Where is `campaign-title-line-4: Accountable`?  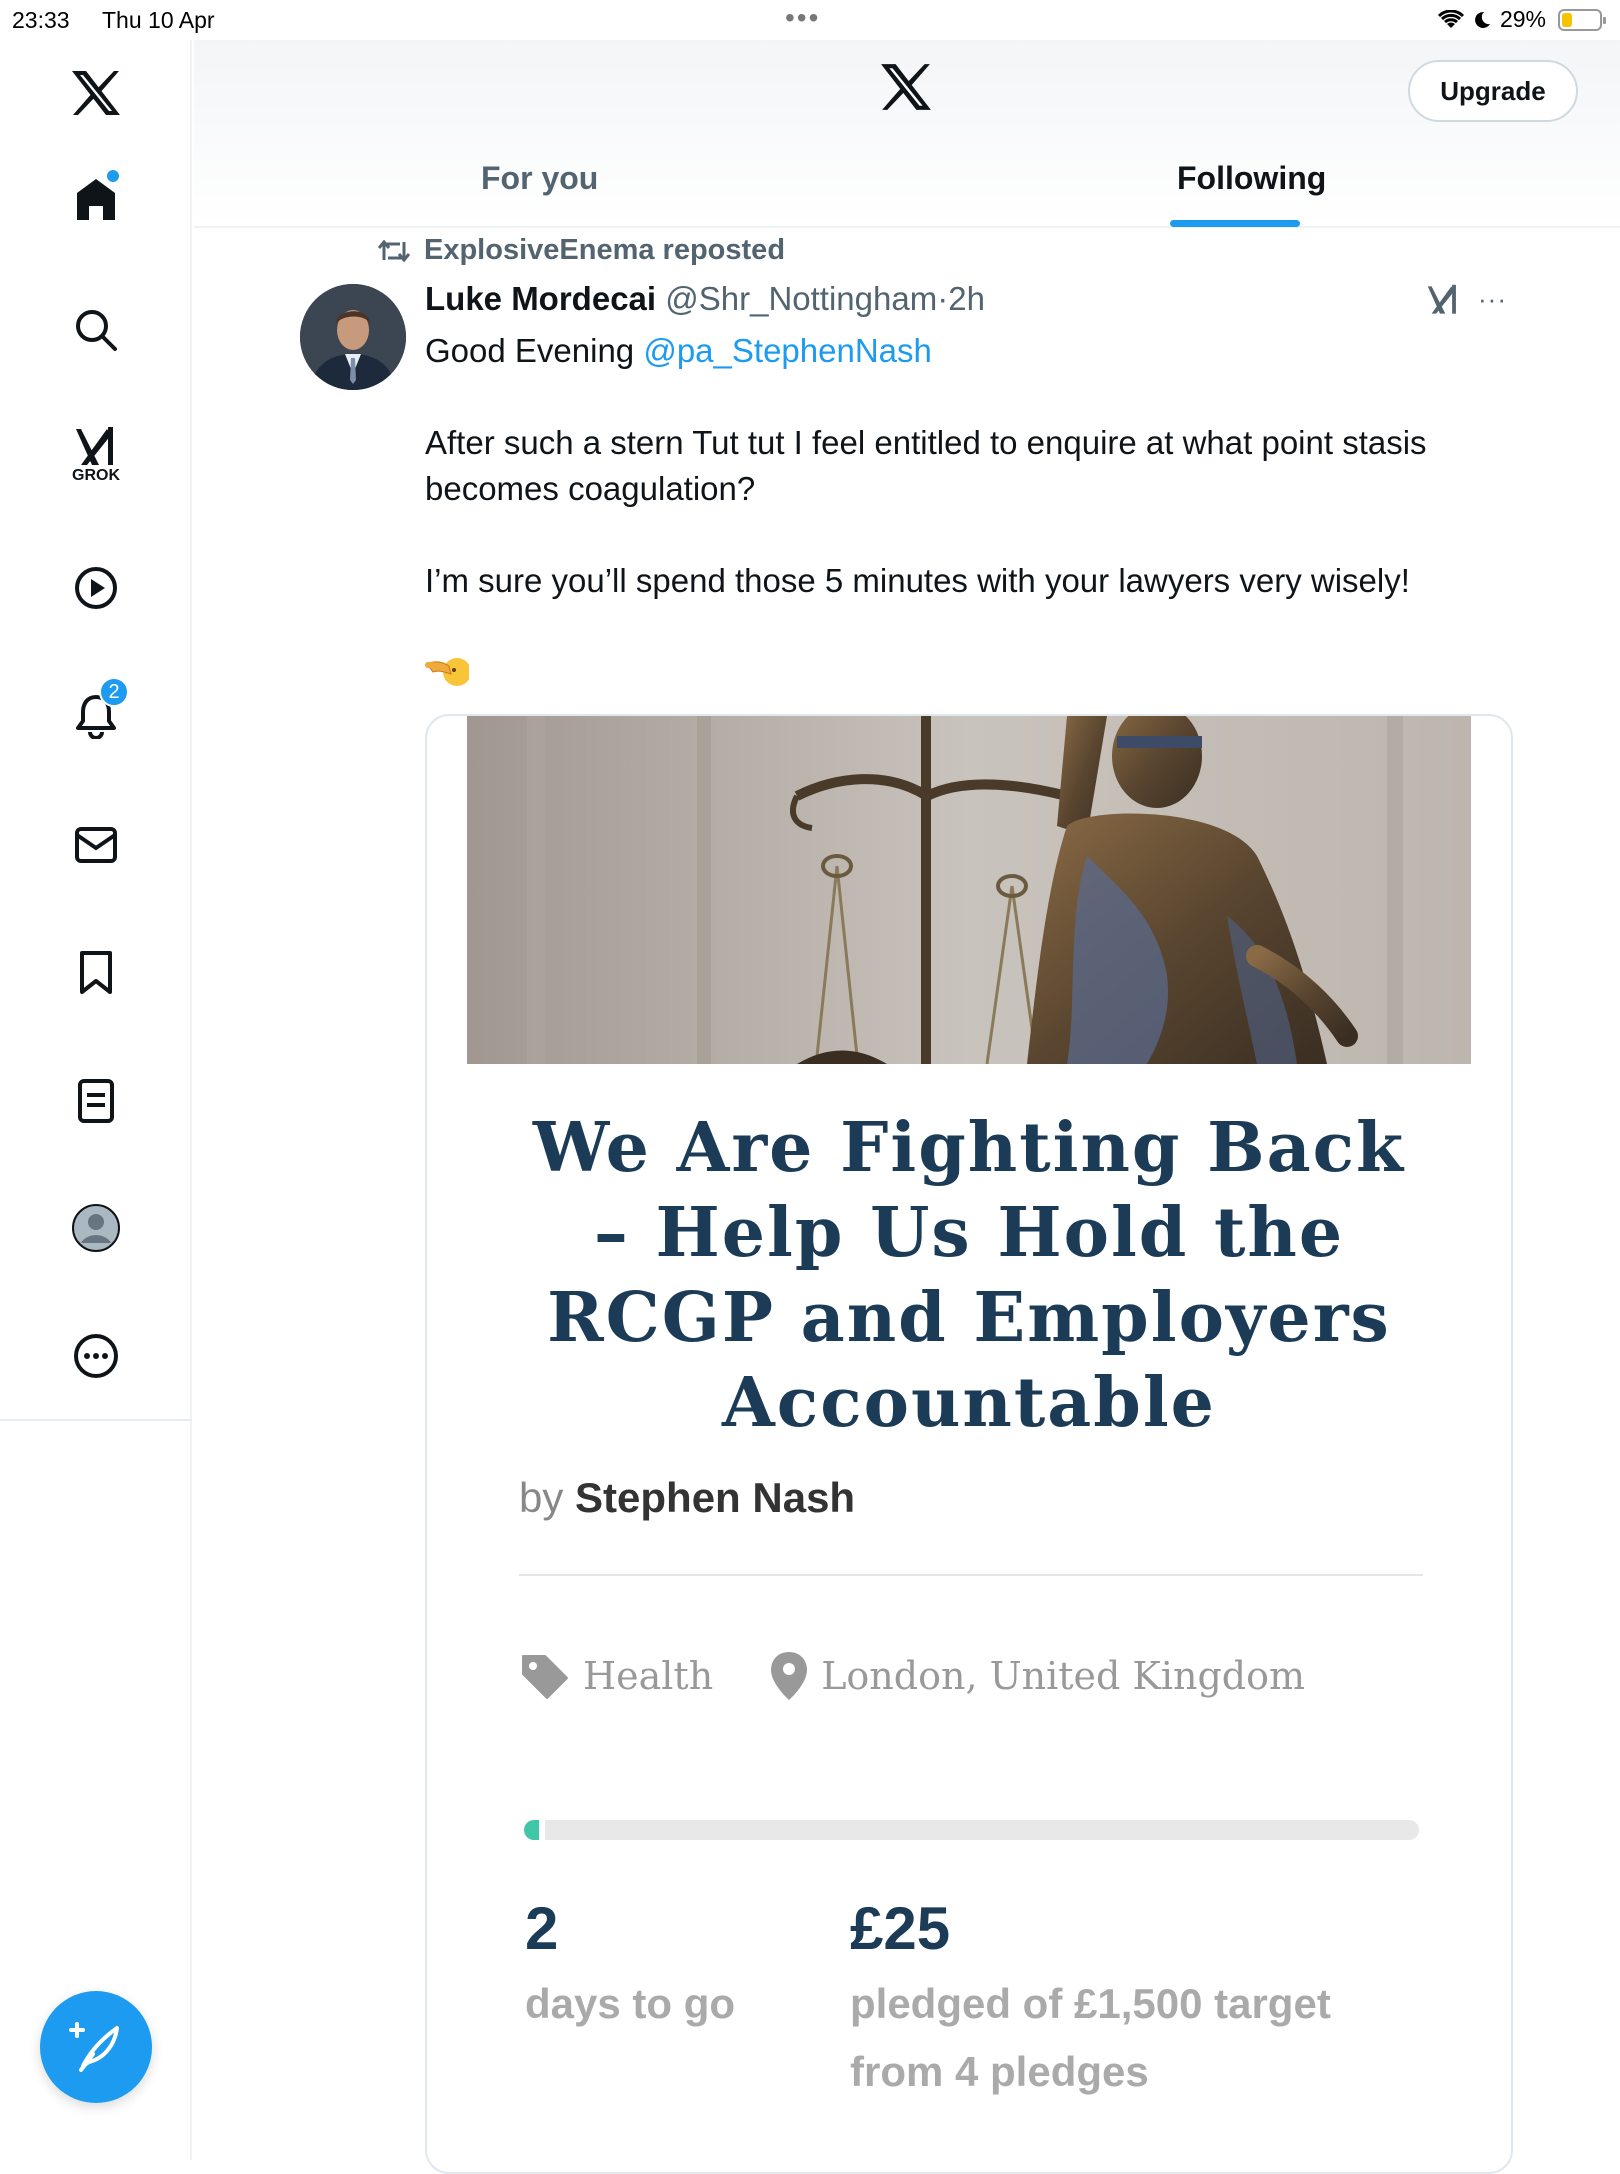 campaign-title-line-4: Accountable is located at coordinates (969, 1403).